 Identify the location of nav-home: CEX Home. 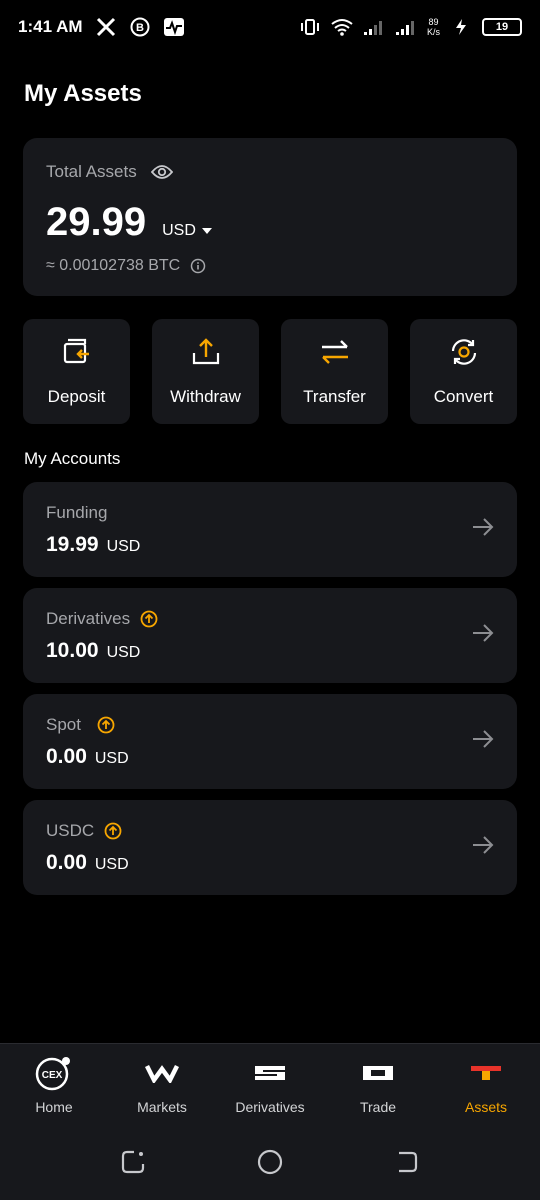
(54, 1086).